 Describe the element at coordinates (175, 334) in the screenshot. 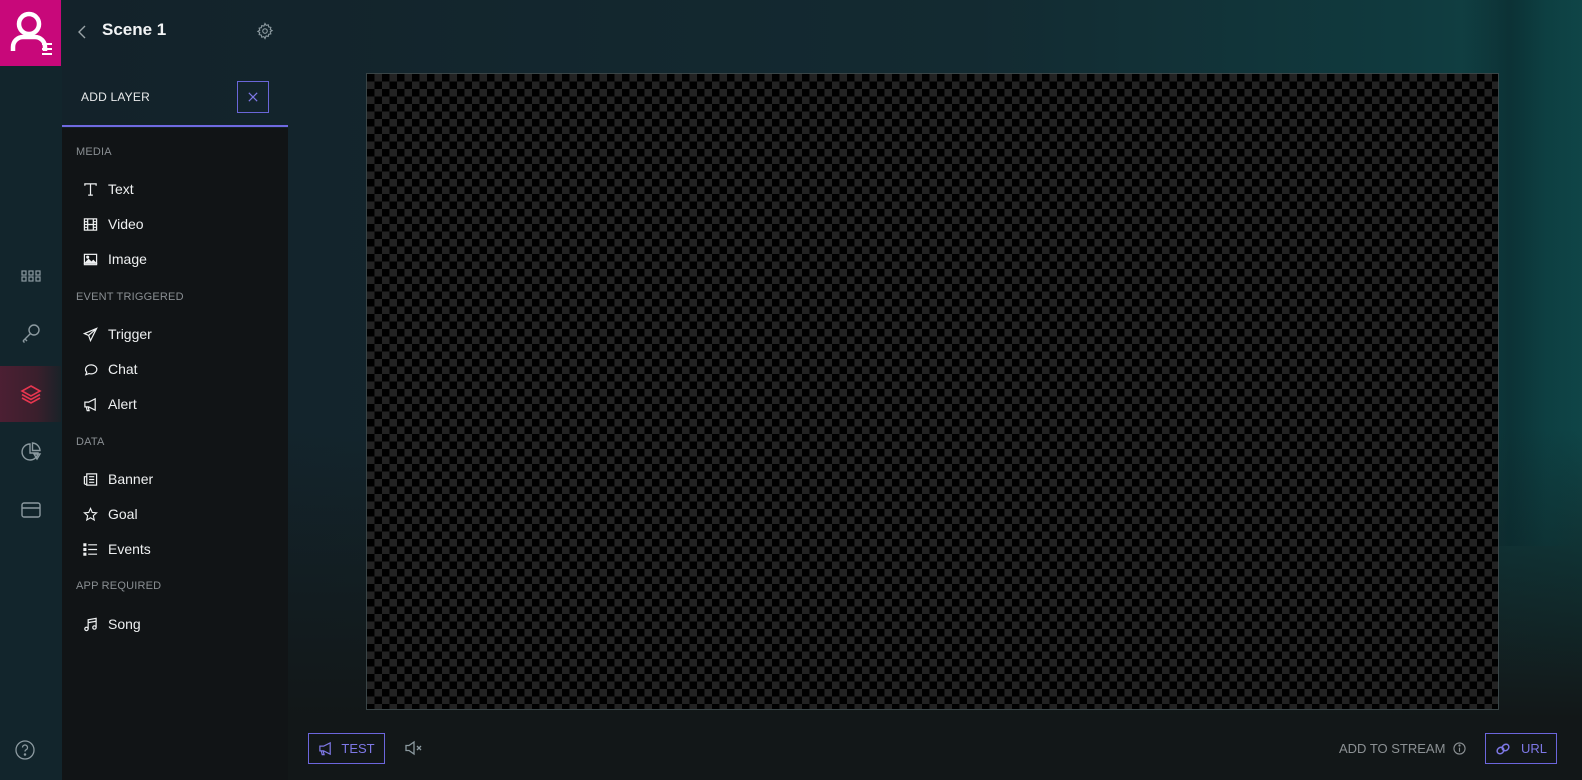

I see `layer-item-trigger: Trigger` at that location.